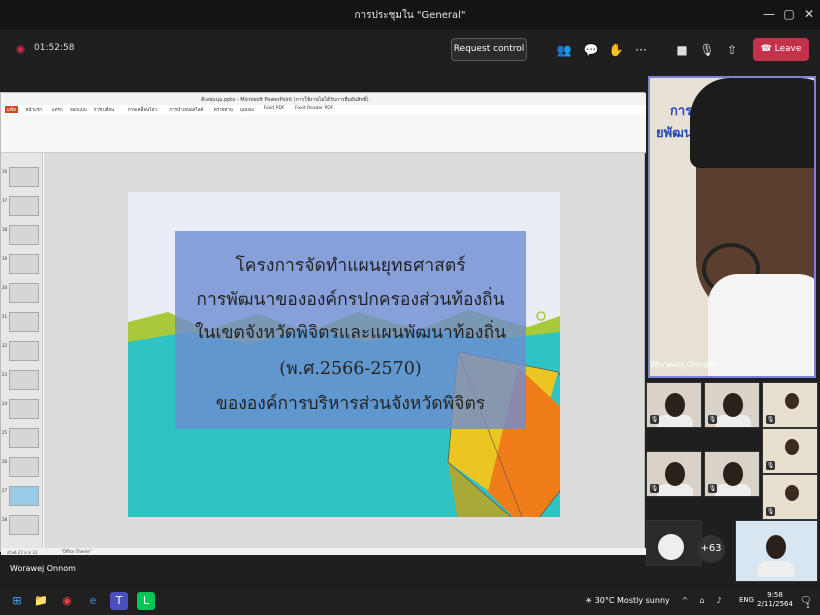 This screenshot has height=615, width=820. What do you see at coordinates (78, 109) in the screenshot?
I see `ribbon-tab: ออกแบบ` at bounding box center [78, 109].